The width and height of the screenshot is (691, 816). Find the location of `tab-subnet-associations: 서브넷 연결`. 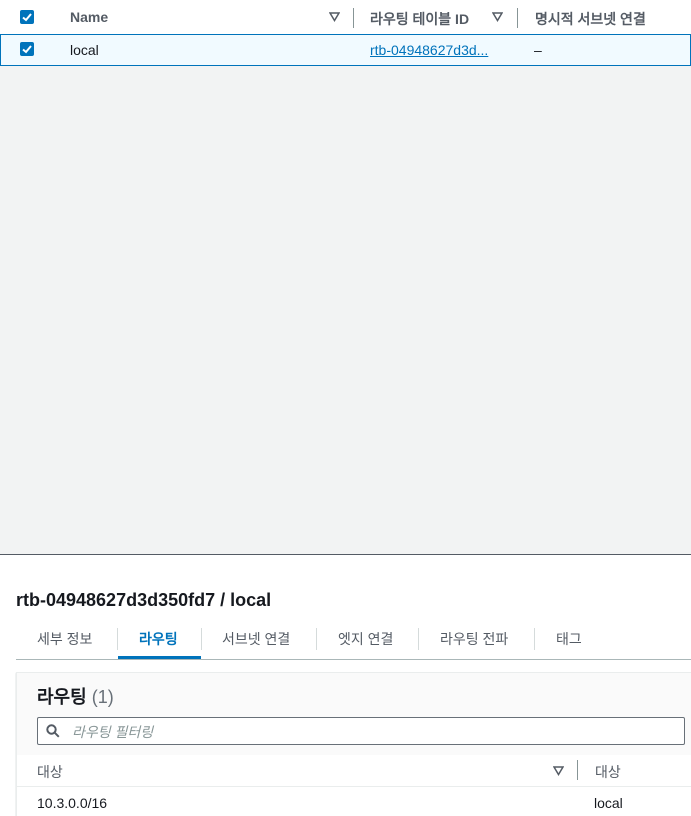

tab-subnet-associations: 서브넷 연결 is located at coordinates (256, 639).